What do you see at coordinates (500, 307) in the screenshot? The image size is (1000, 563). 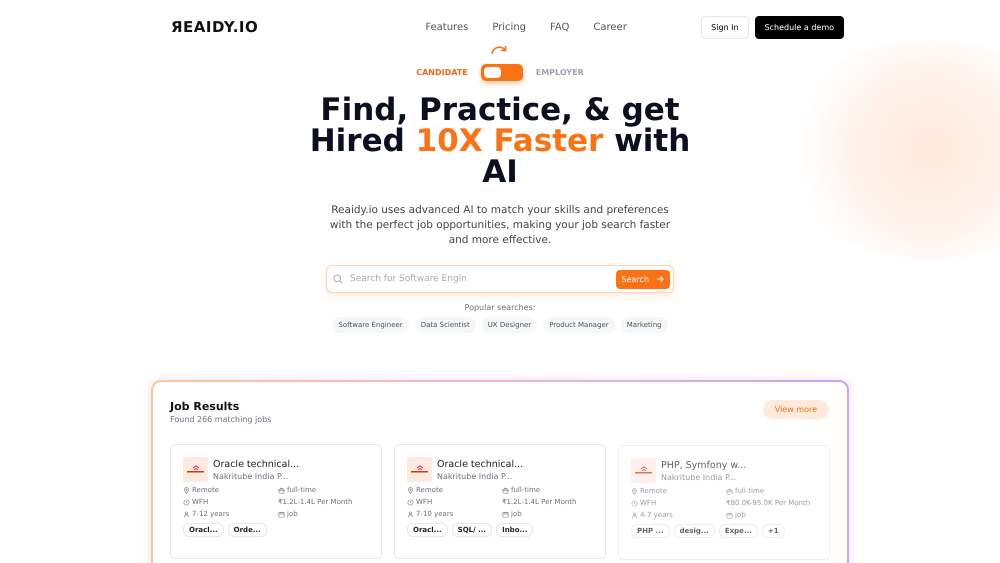 I see `popular-searches-label: Popular searches:` at bounding box center [500, 307].